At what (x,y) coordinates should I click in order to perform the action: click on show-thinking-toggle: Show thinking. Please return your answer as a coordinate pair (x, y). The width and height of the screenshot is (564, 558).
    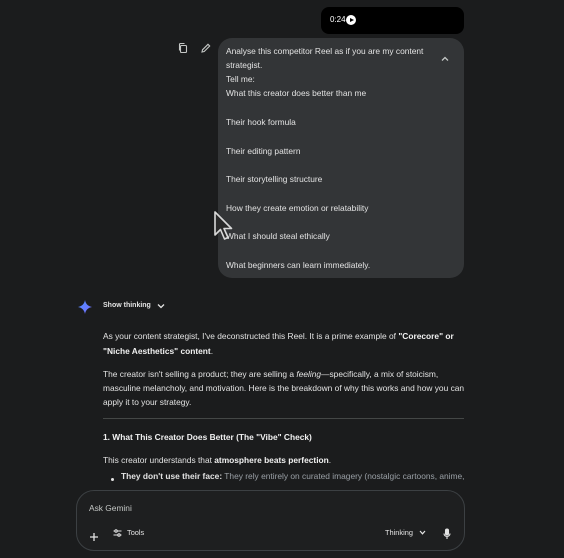
    Looking at the image, I should click on (134, 305).